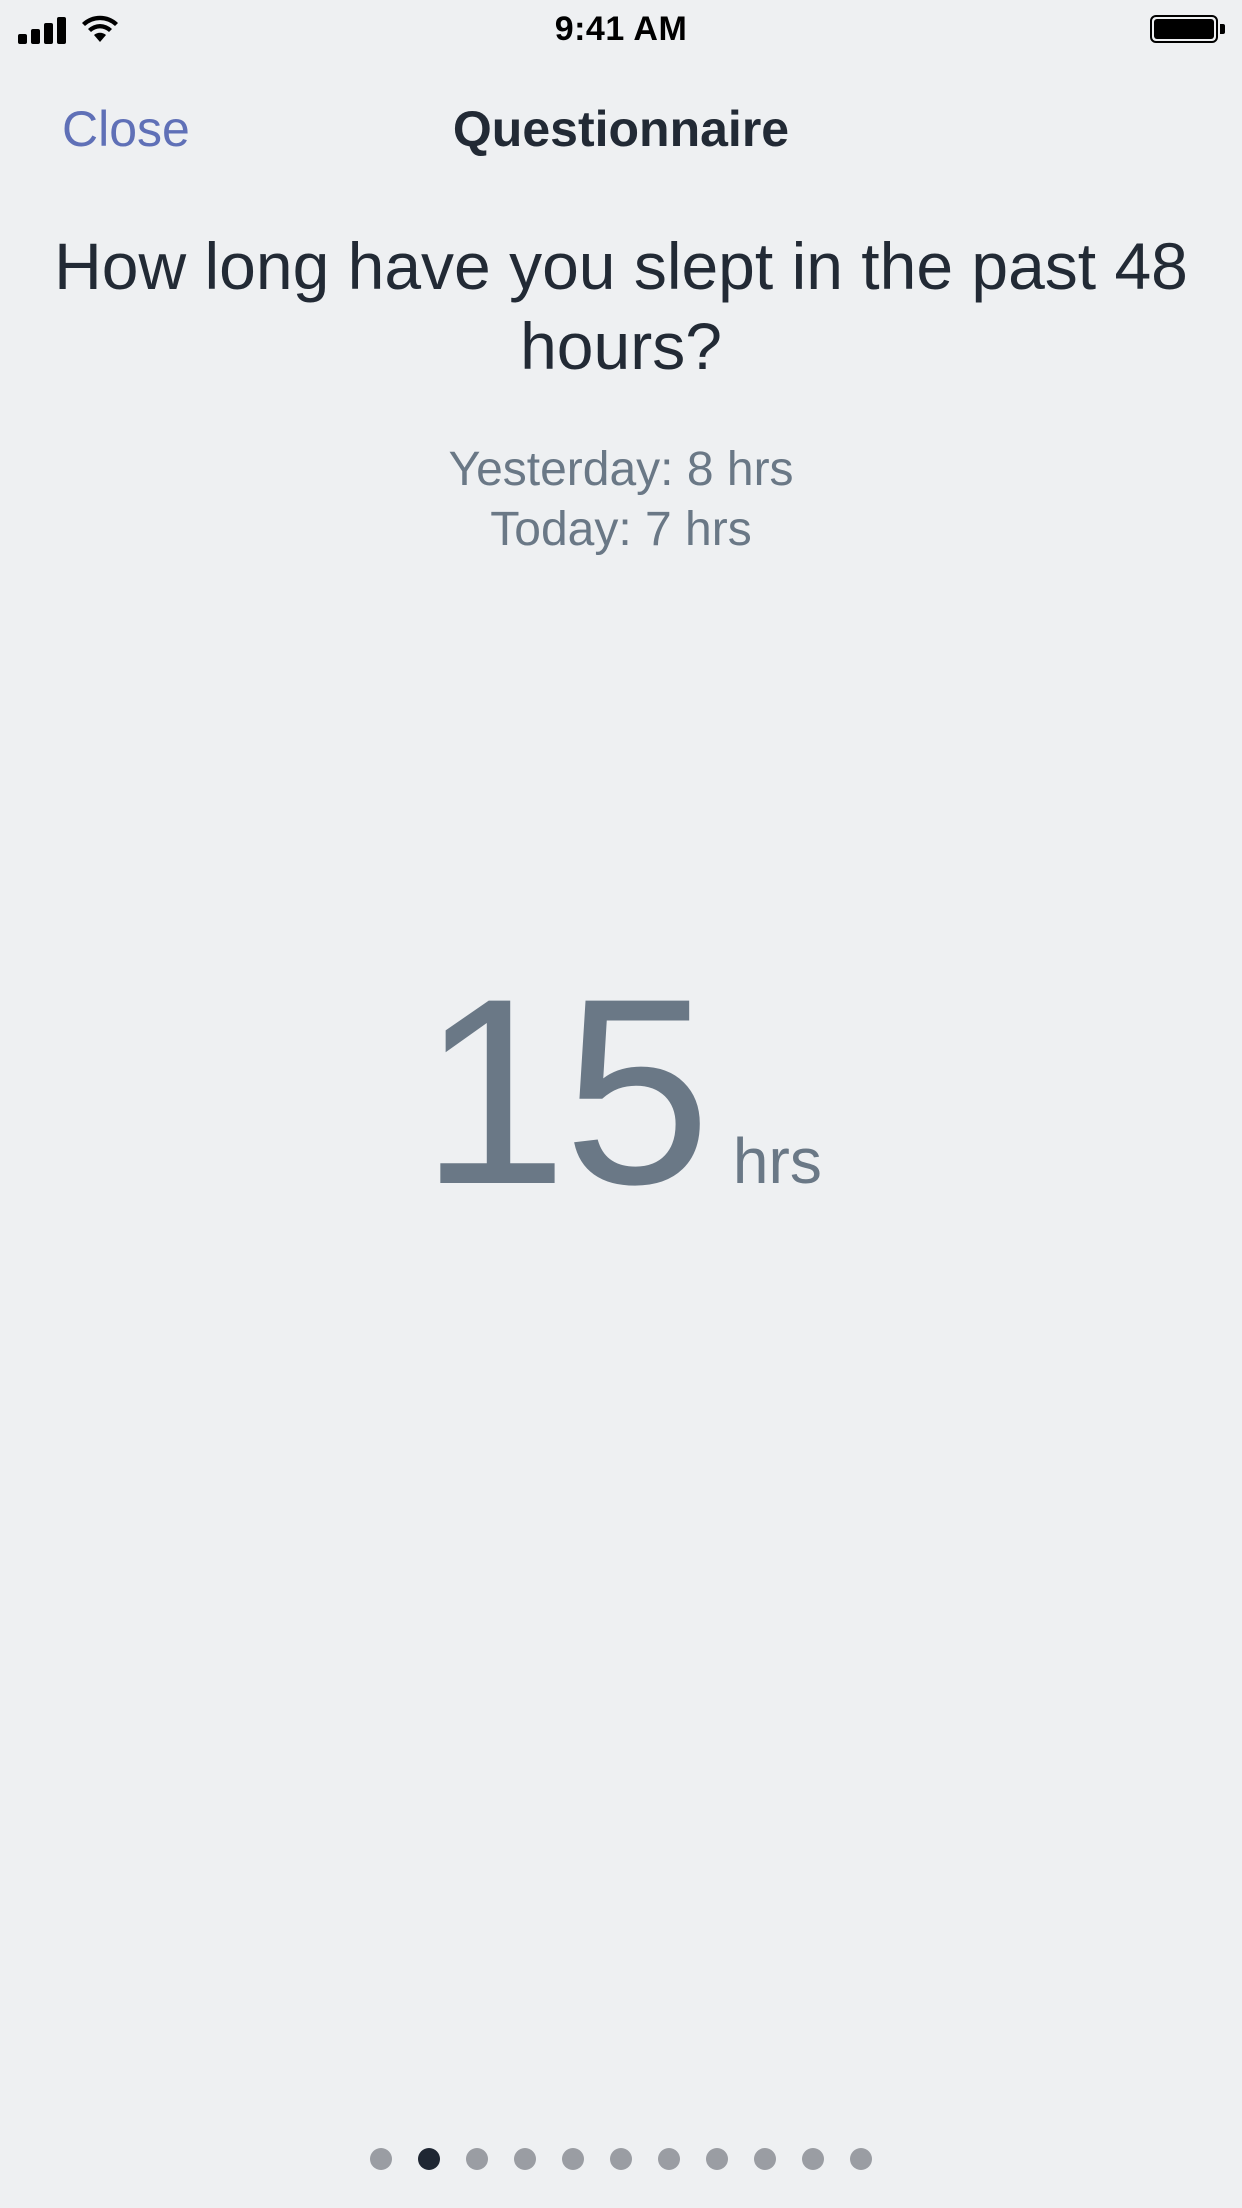 Image resolution: width=1242 pixels, height=2208 pixels. What do you see at coordinates (565, 1092) in the screenshot?
I see `sleep-hours-value: 15` at bounding box center [565, 1092].